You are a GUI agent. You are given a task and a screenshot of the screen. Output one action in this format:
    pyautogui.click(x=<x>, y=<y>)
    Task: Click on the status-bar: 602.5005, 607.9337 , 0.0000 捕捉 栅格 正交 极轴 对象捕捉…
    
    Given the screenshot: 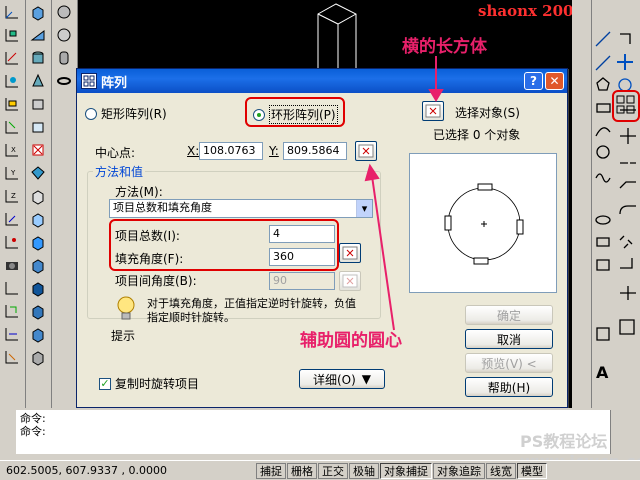 What is the action you would take?
    pyautogui.click(x=320, y=470)
    